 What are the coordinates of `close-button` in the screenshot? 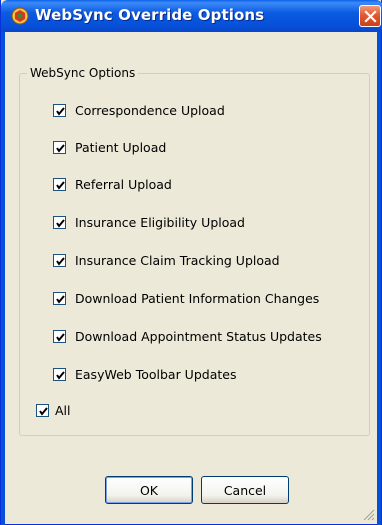 It's located at (370, 16).